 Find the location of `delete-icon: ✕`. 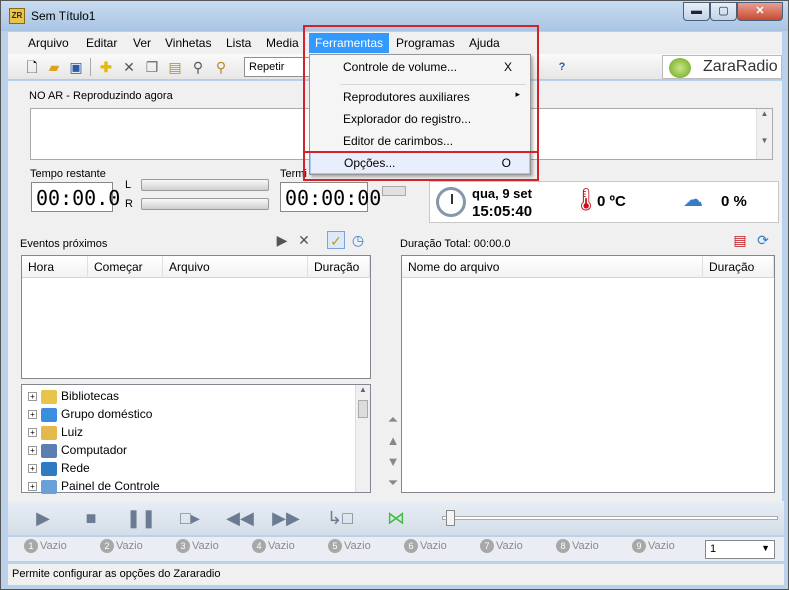

delete-icon: ✕ is located at coordinates (129, 67).